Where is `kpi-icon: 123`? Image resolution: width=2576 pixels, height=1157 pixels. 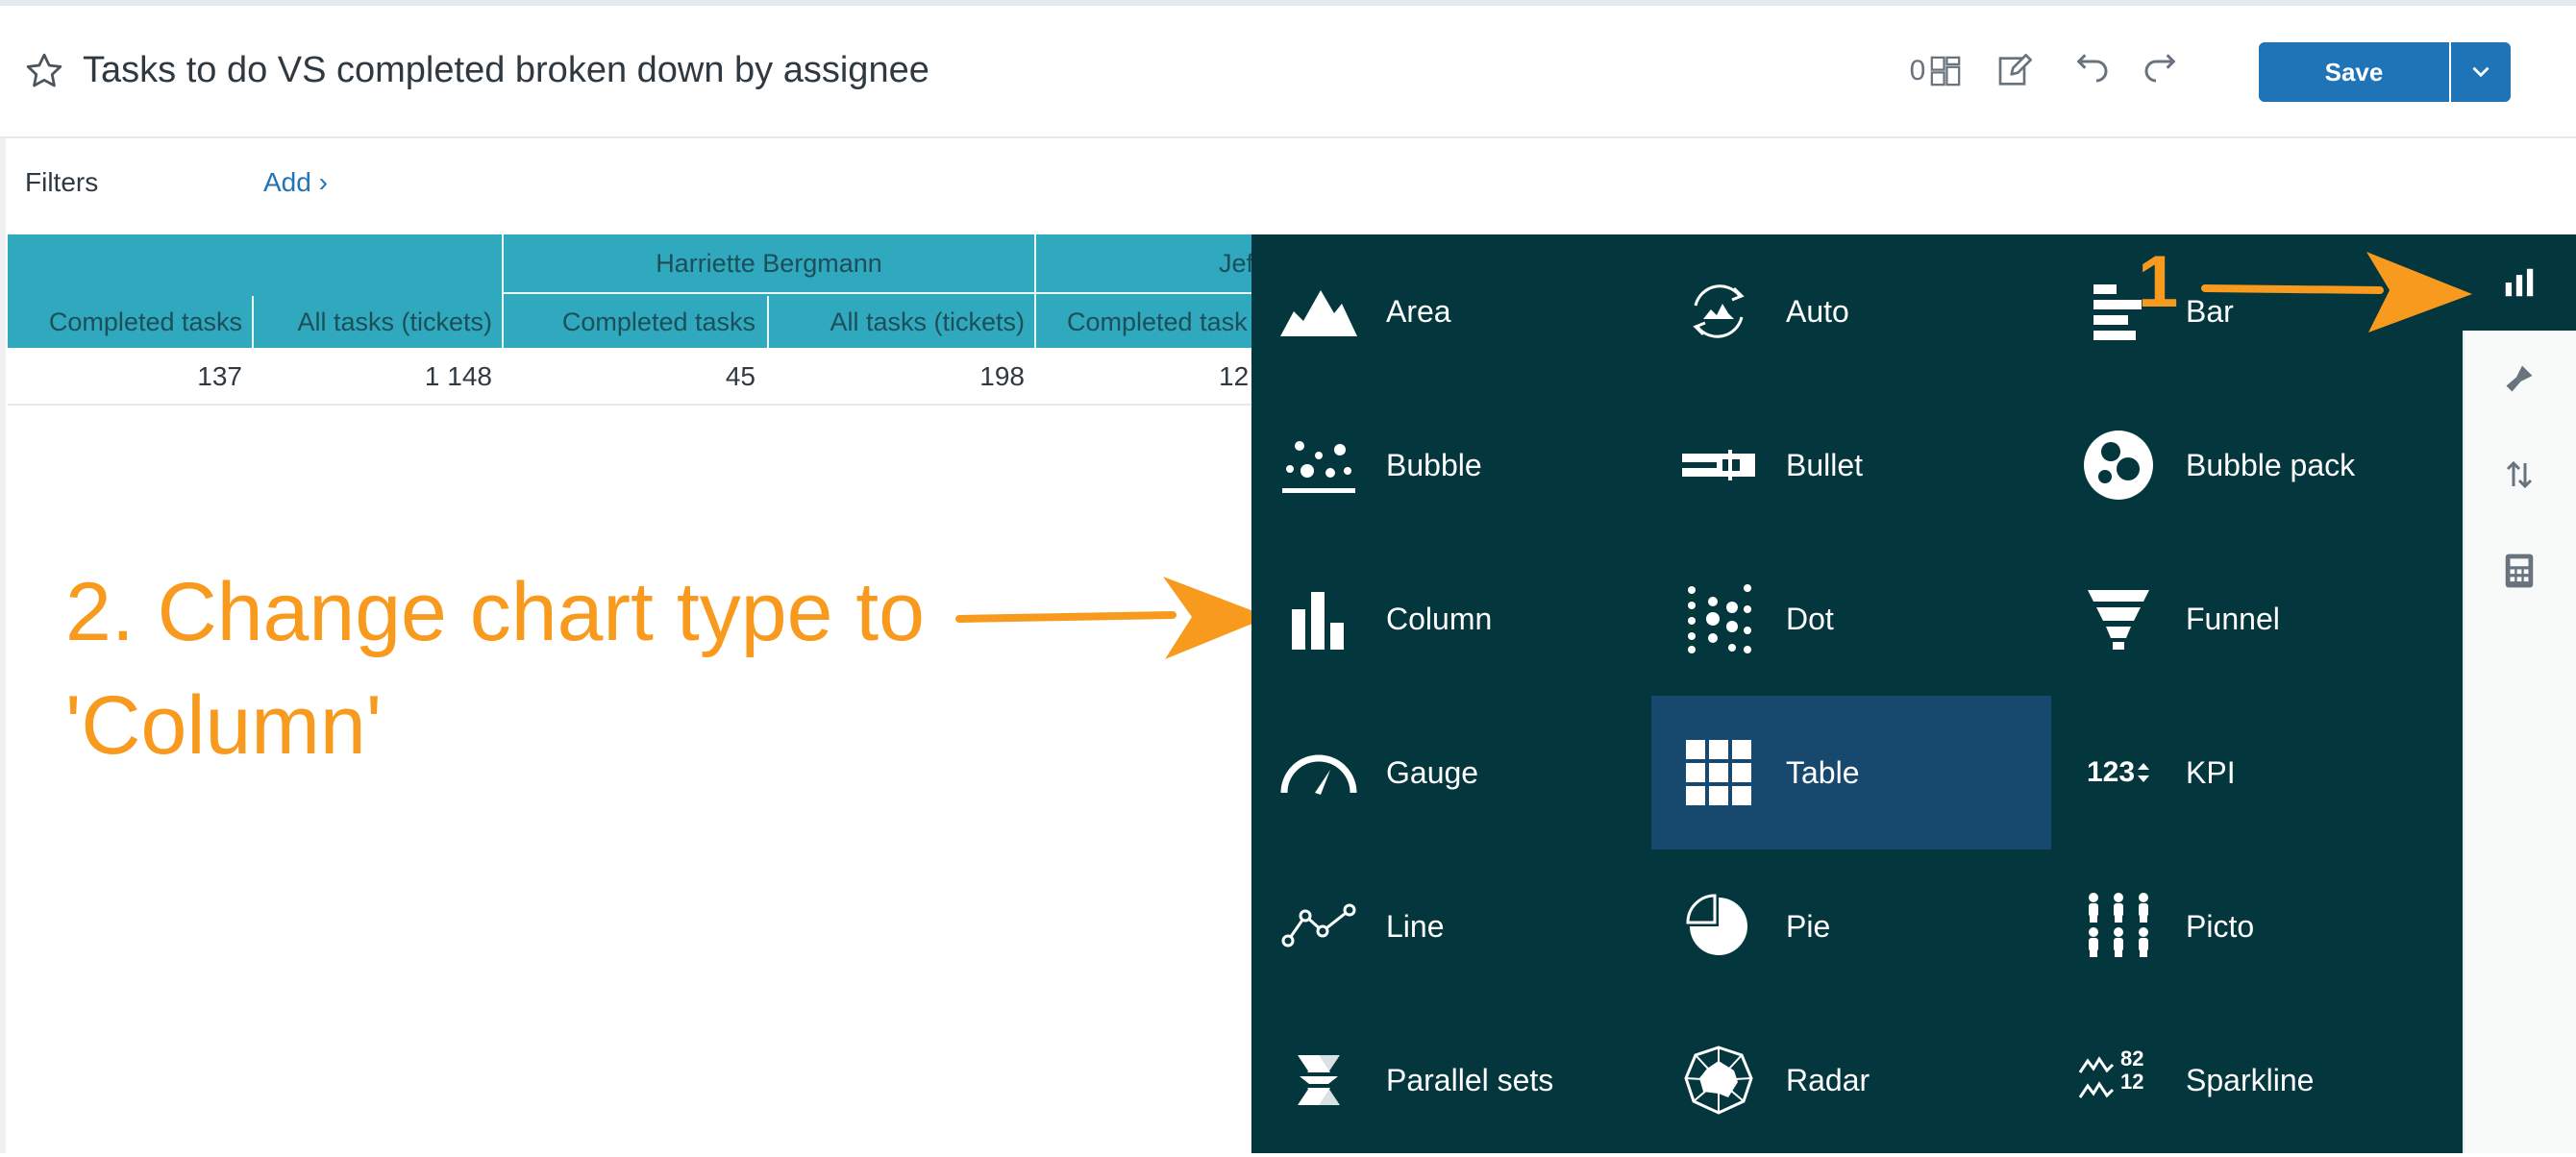 kpi-icon: 123 is located at coordinates (2119, 772).